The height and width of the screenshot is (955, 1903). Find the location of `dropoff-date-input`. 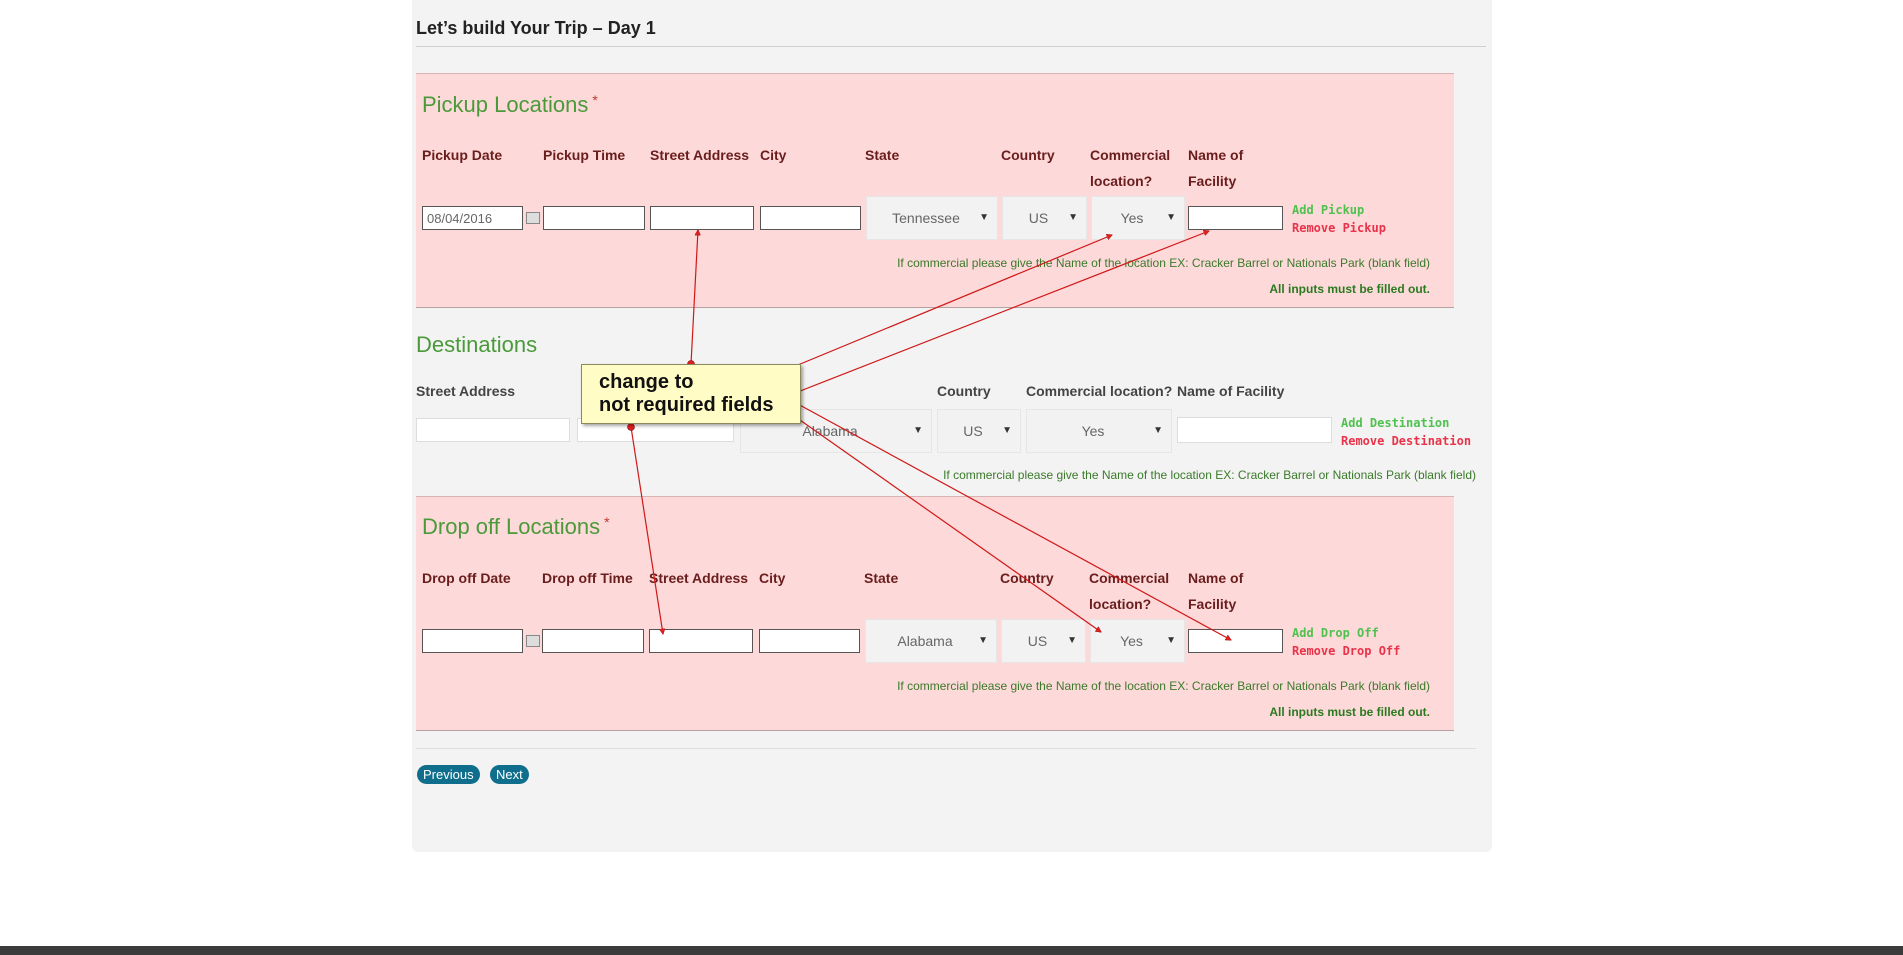

dropoff-date-input is located at coordinates (472, 641).